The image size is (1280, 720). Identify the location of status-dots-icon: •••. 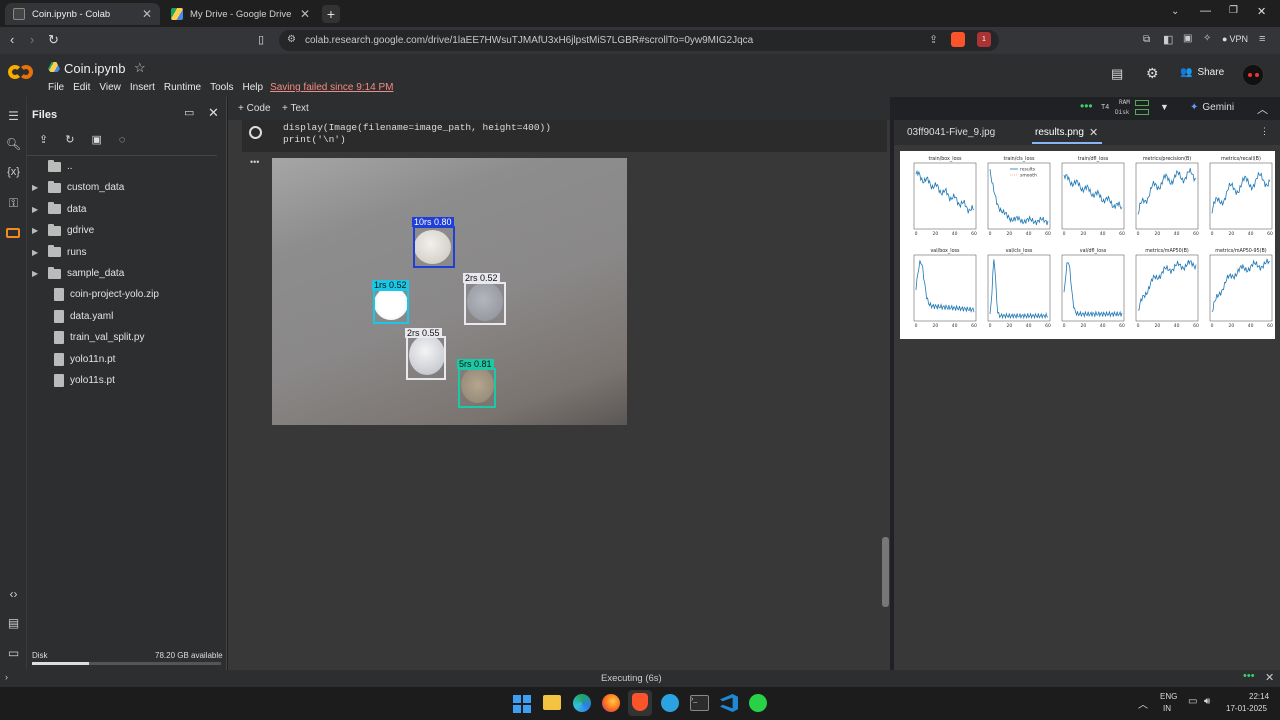
(1249, 676).